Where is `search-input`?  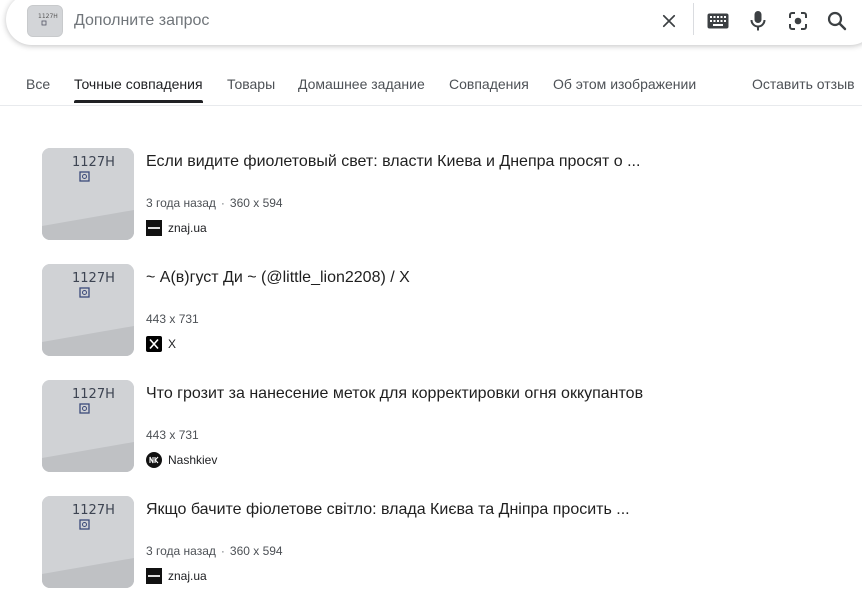
search-input is located at coordinates (354, 21).